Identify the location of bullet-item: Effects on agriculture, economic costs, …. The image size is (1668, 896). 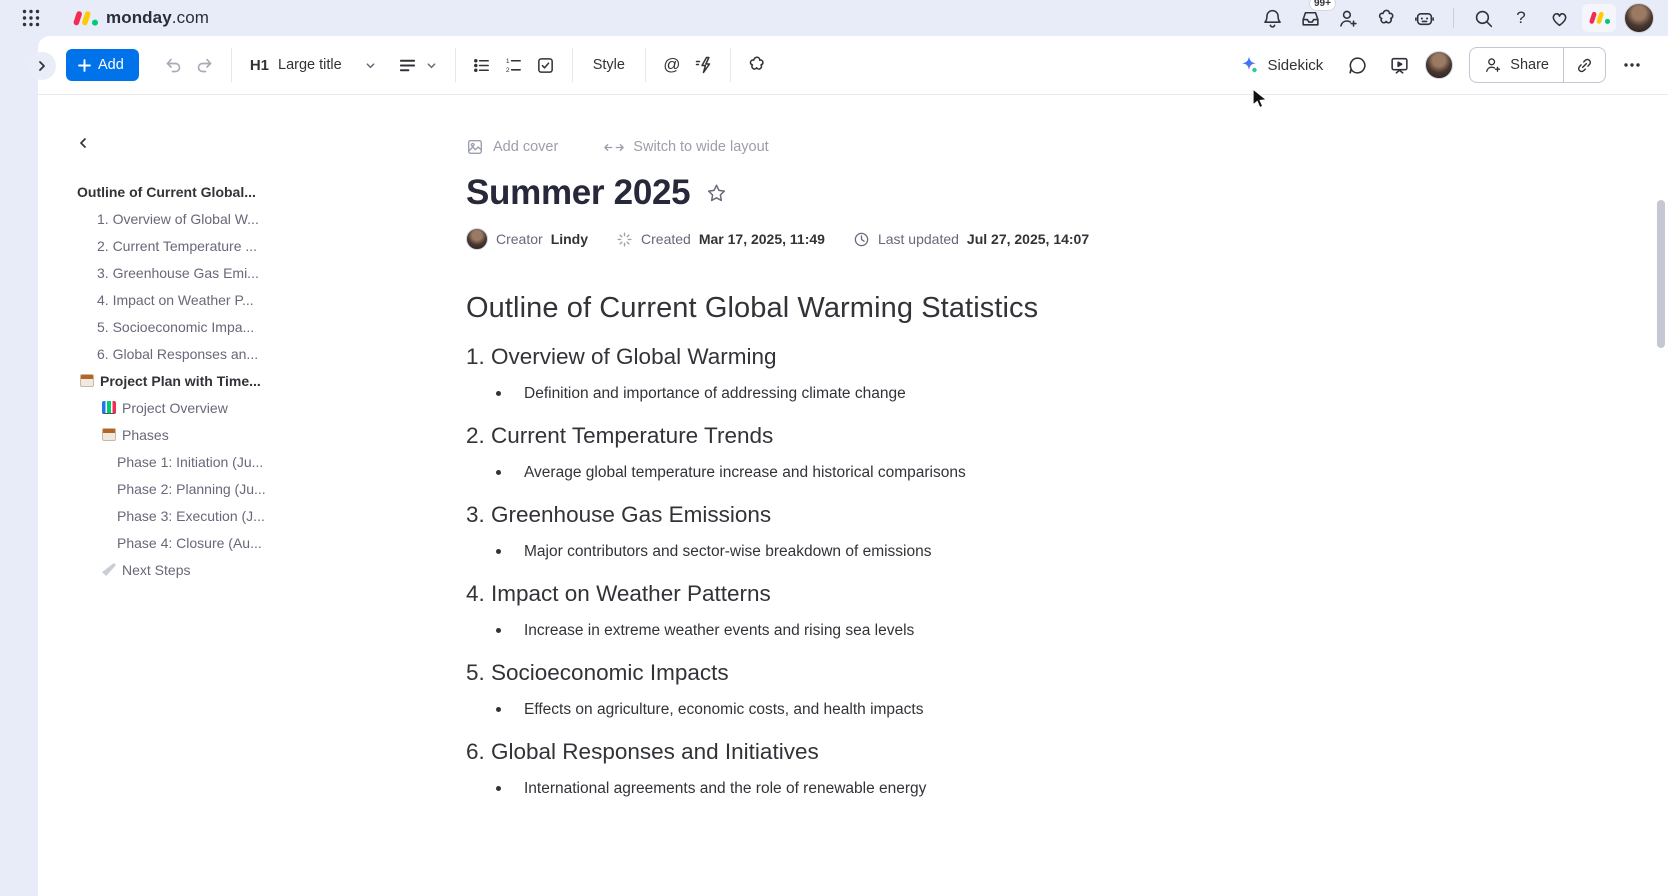
(826, 709).